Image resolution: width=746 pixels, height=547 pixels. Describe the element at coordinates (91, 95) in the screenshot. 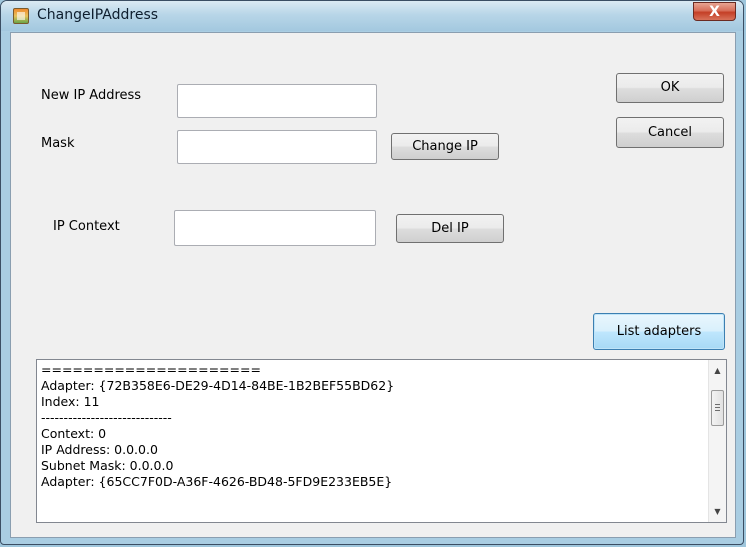

I see `new-ip-address-label: New IP Address` at that location.